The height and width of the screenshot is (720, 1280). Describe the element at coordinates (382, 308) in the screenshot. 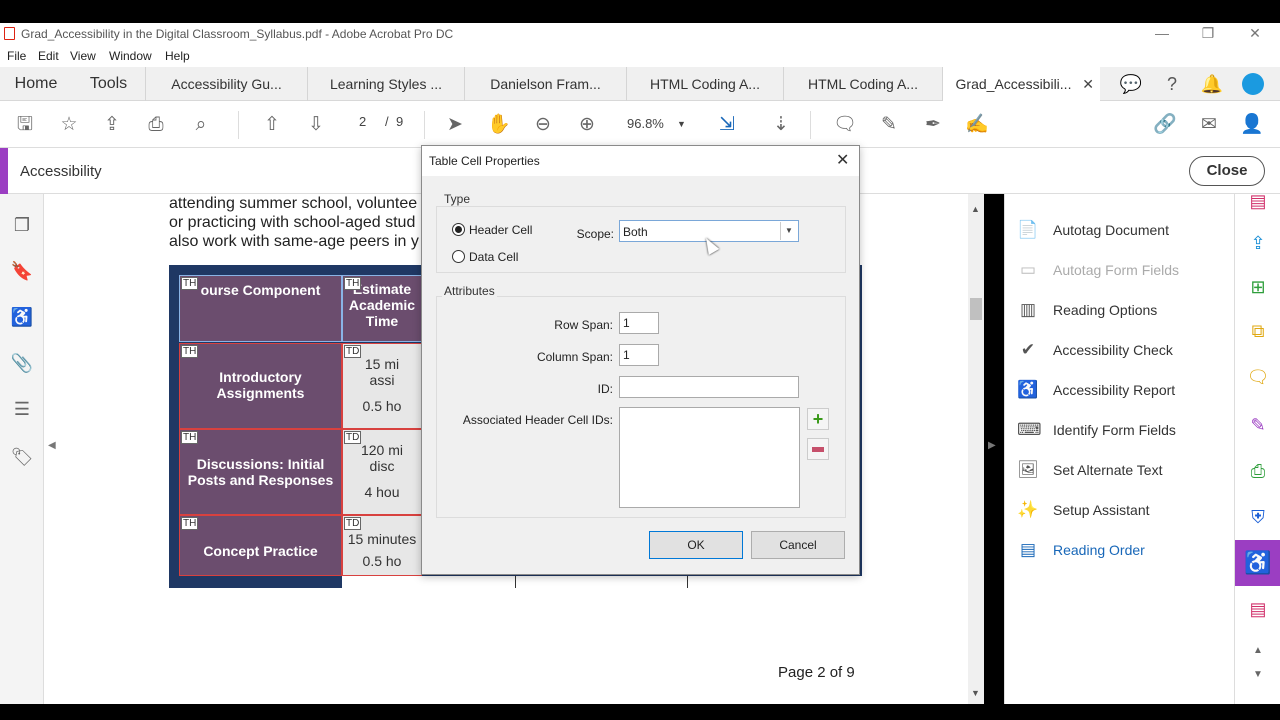

I see `table-header-cell: TH Estimate Academic Time` at that location.